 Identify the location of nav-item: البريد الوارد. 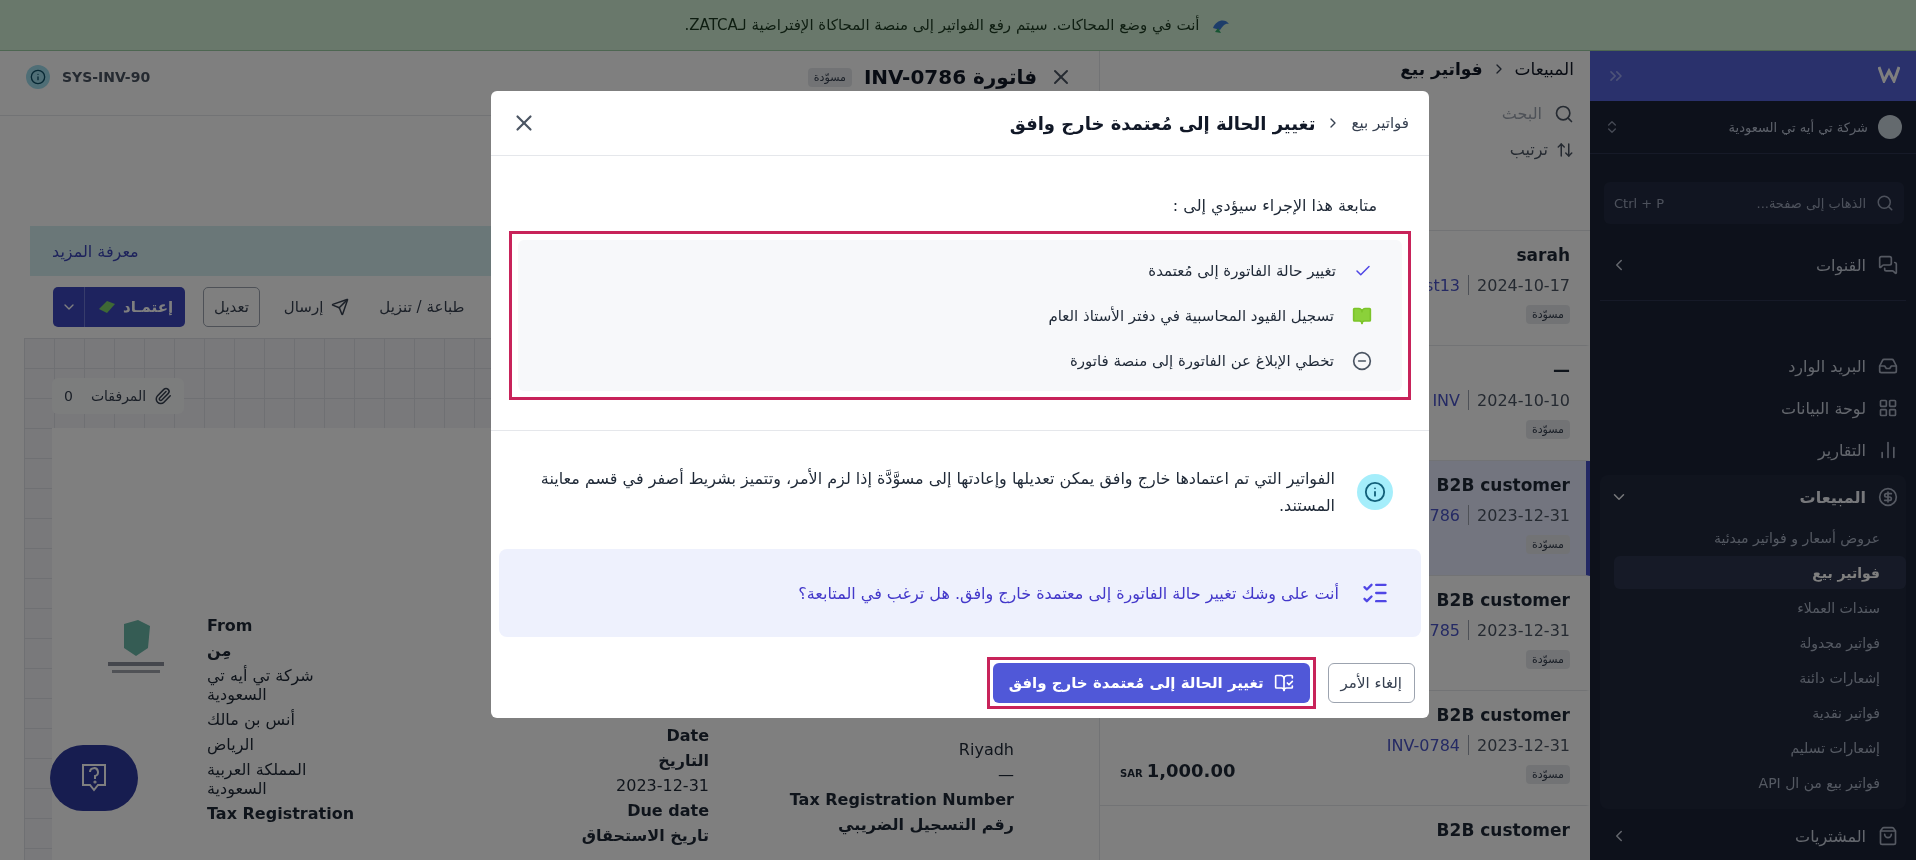
(1738, 366).